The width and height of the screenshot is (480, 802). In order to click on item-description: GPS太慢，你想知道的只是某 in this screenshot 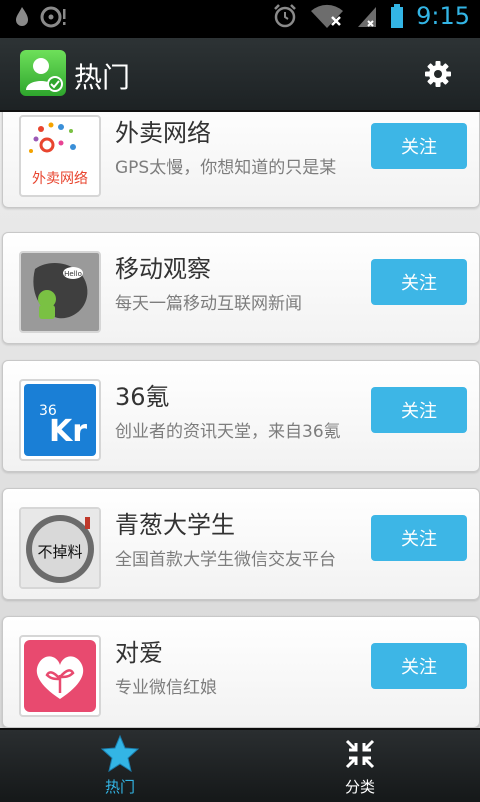, I will do `click(226, 168)`.